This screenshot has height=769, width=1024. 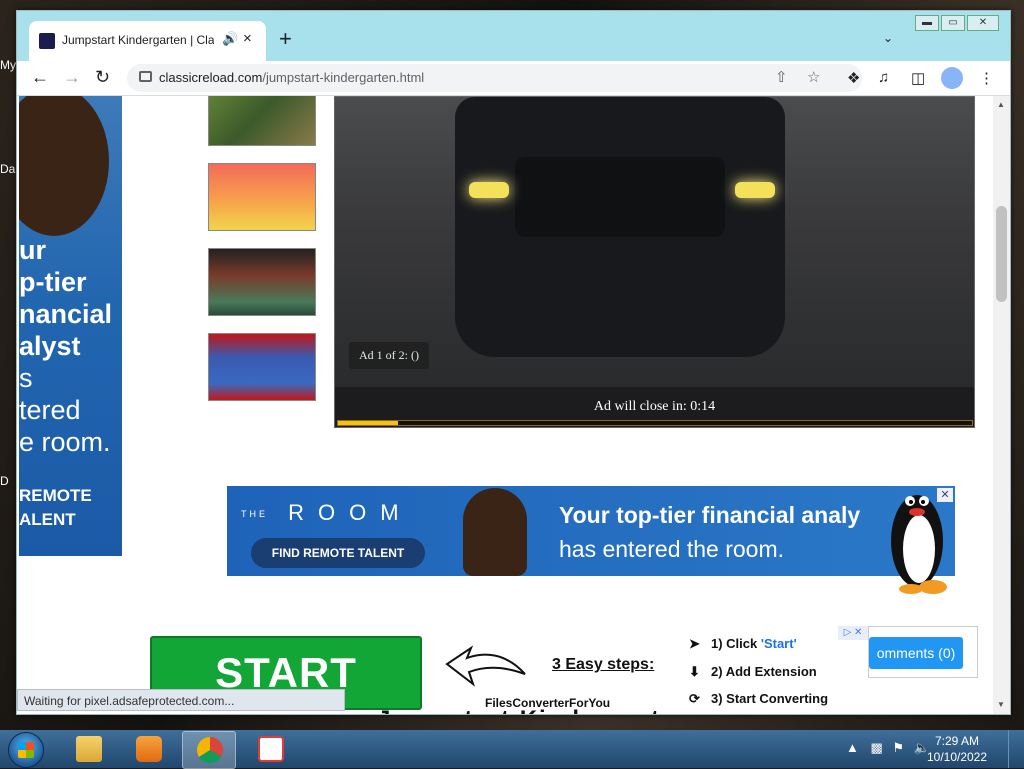 What do you see at coordinates (986, 78) in the screenshot?
I see `more-menu-icon: ⋮` at bounding box center [986, 78].